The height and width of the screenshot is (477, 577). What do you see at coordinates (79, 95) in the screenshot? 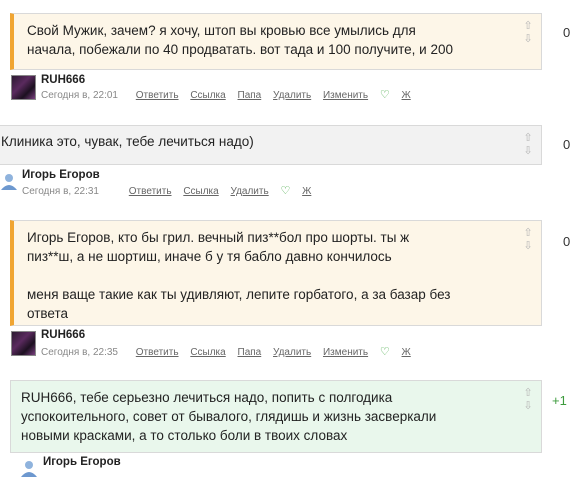
I see `comment-date: Сегодня в, 22:01` at bounding box center [79, 95].